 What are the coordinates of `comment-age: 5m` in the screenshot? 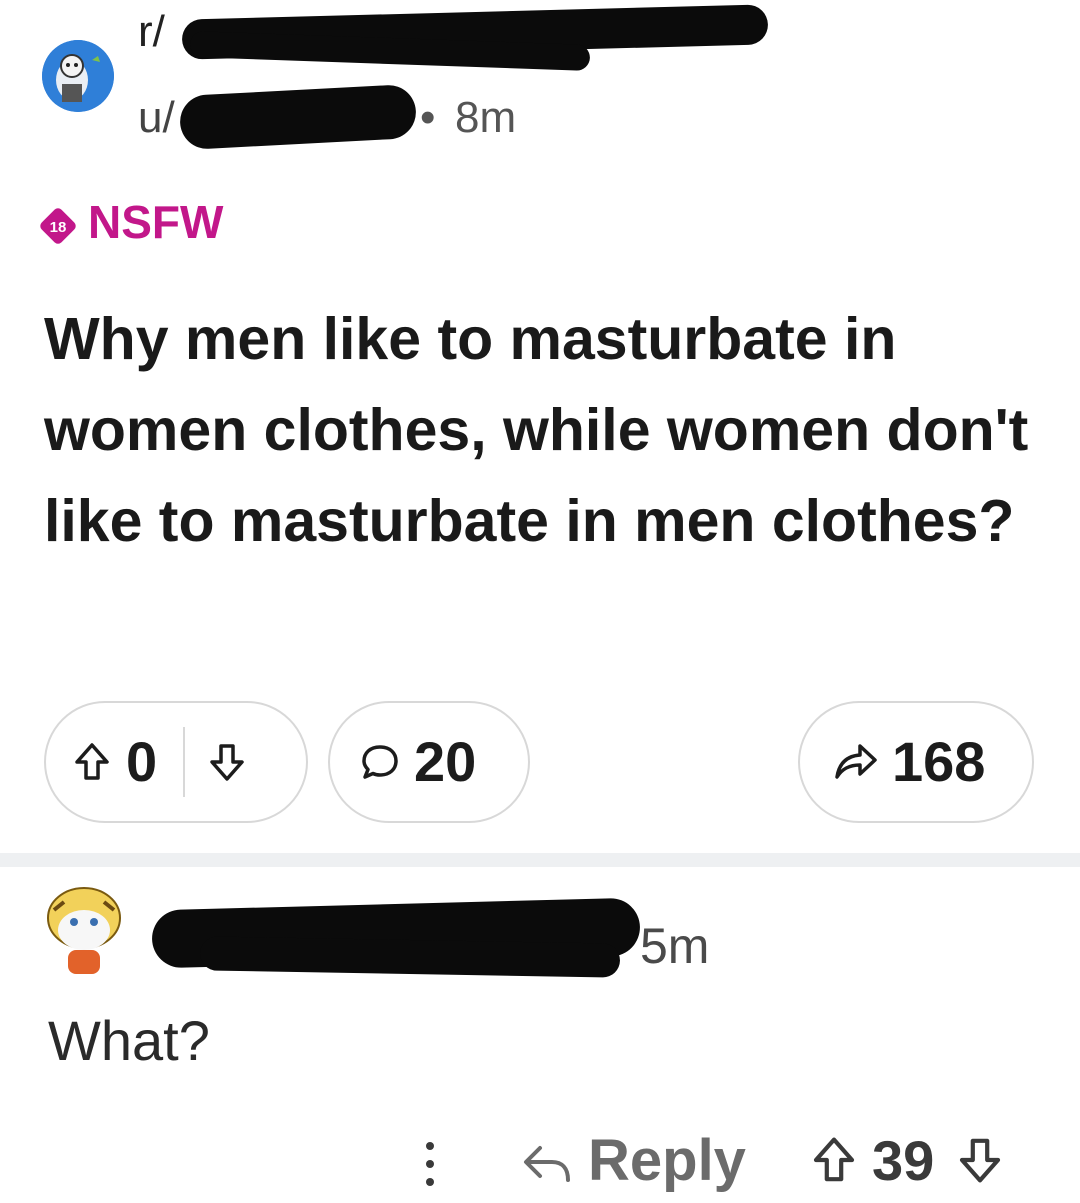 It's located at (675, 946).